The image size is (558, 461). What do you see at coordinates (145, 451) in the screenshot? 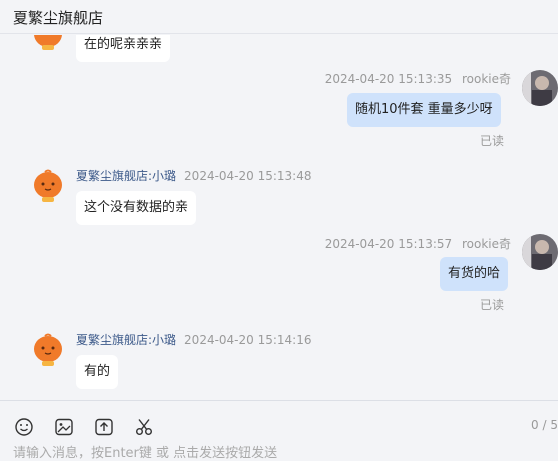
I see `message-input: 请输入消息，按Enter键 或 点击发送按钮发送` at bounding box center [145, 451].